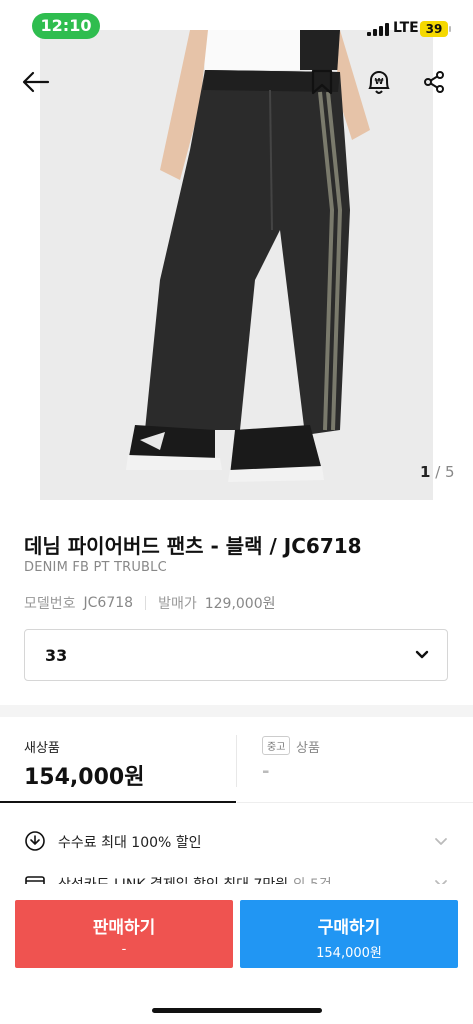 The width and height of the screenshot is (473, 1024). What do you see at coordinates (450, 472) in the screenshot?
I see `gallery-total: 5` at bounding box center [450, 472].